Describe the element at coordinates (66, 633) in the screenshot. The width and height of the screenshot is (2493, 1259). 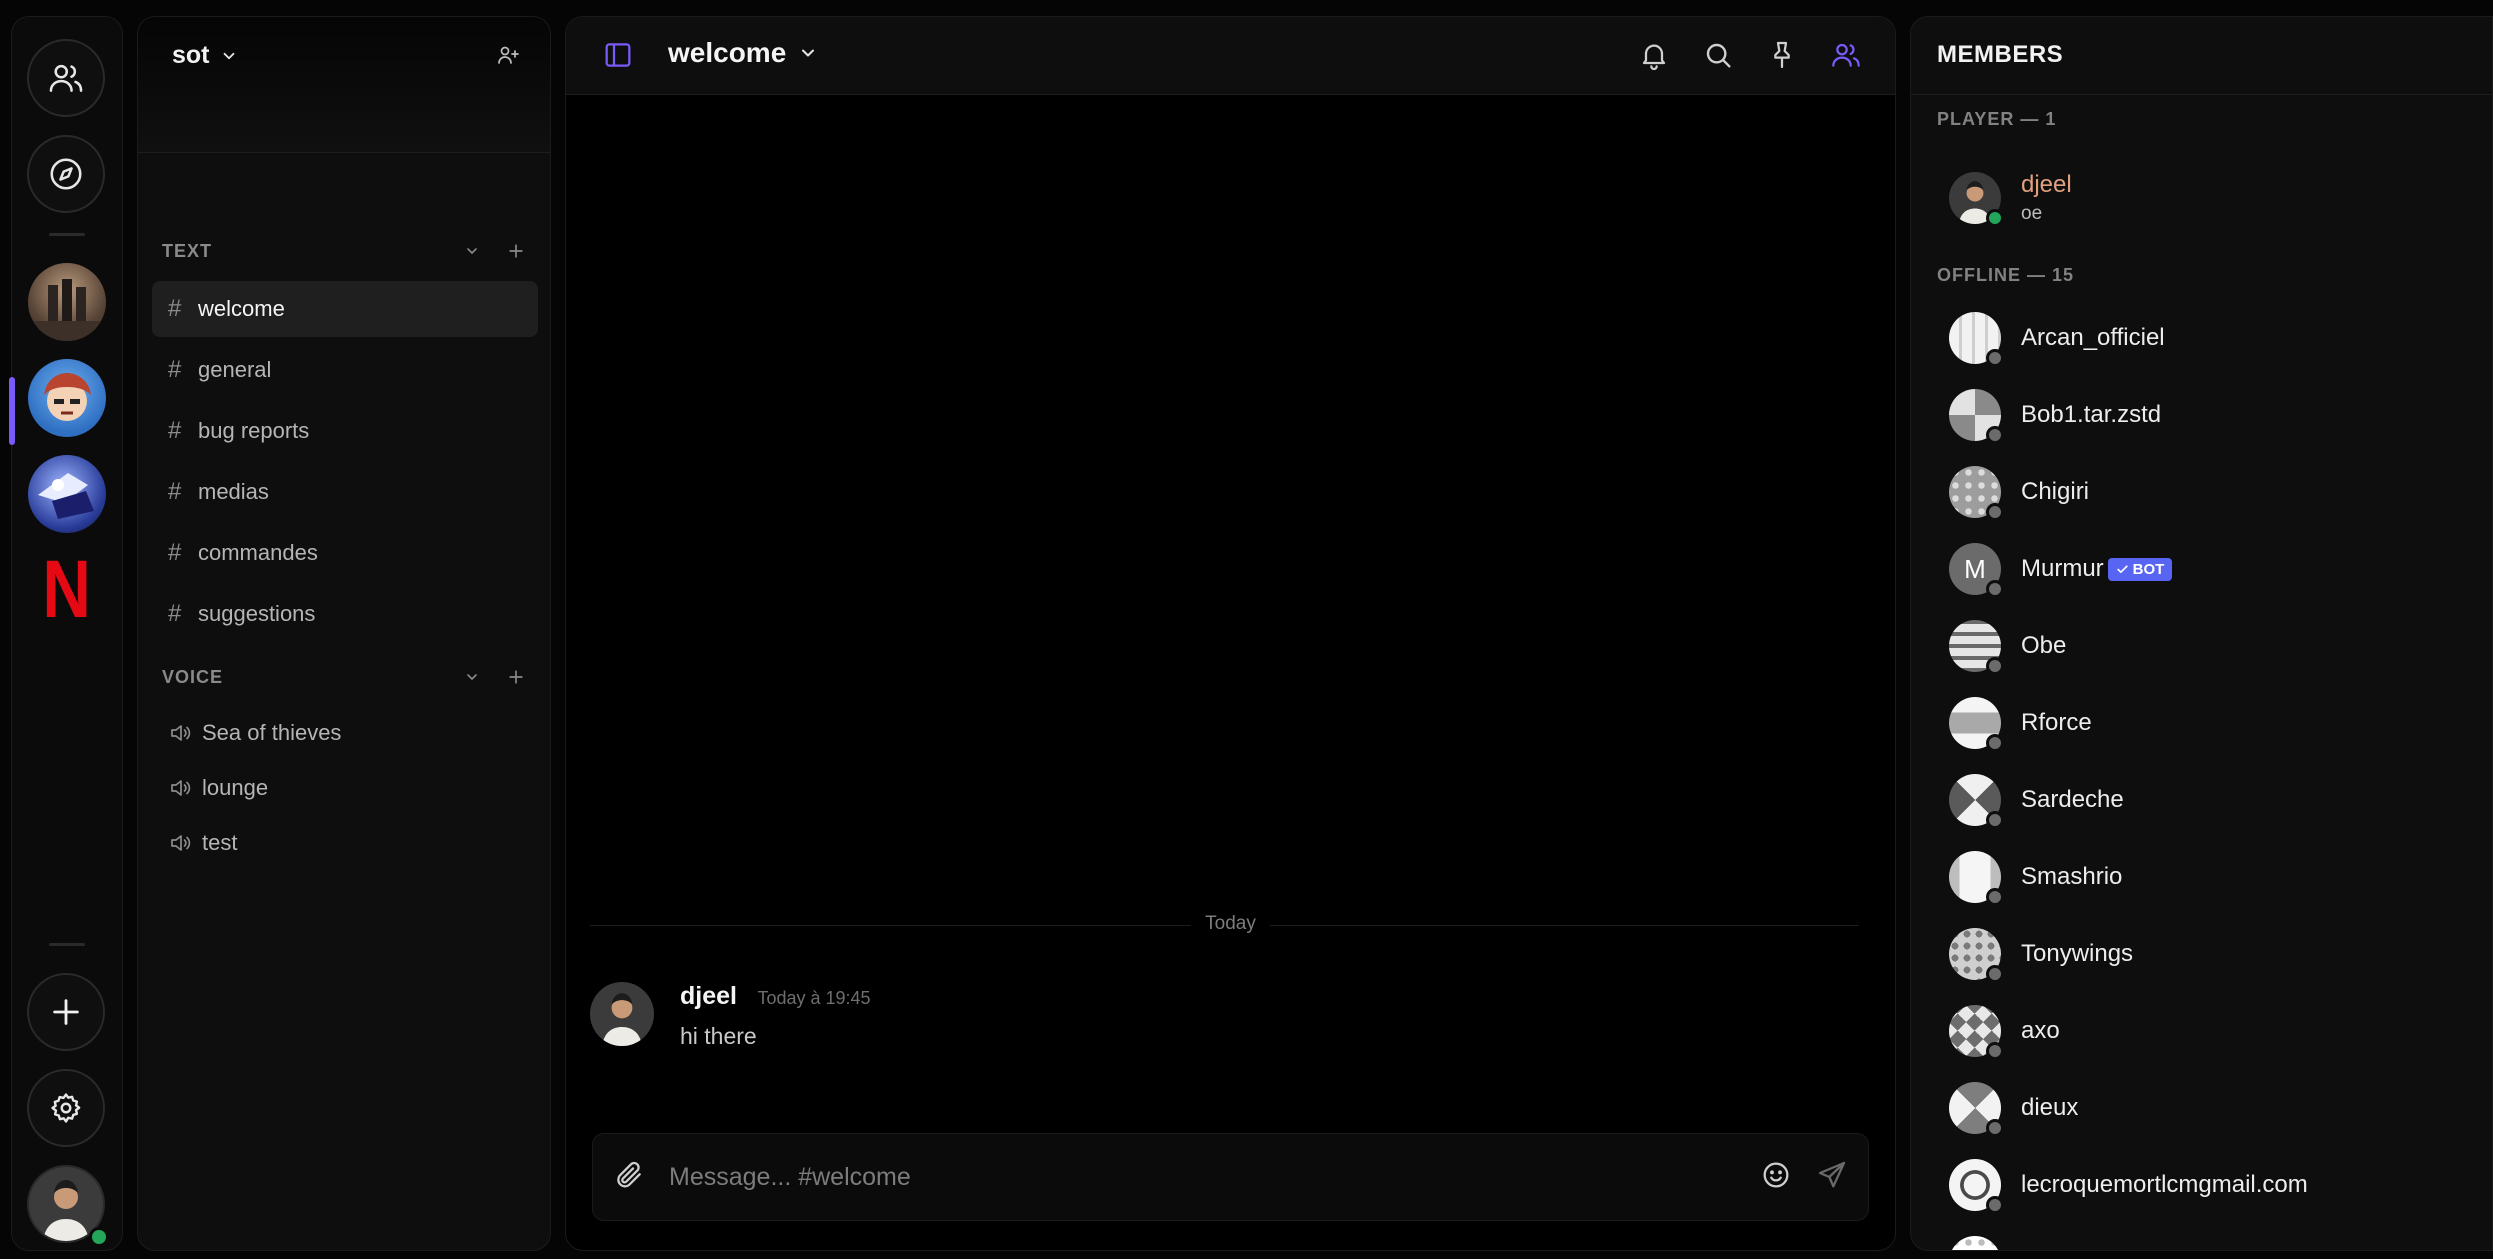
I see `server-rail: N` at that location.